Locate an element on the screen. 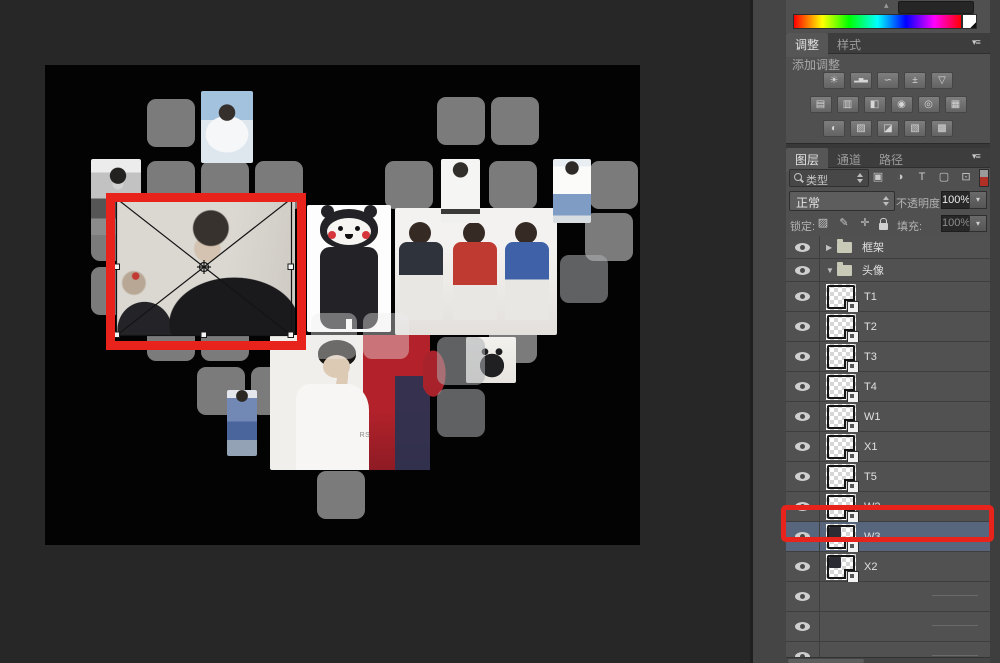  opacity-dropdown-button: ▾ is located at coordinates (978, 200).